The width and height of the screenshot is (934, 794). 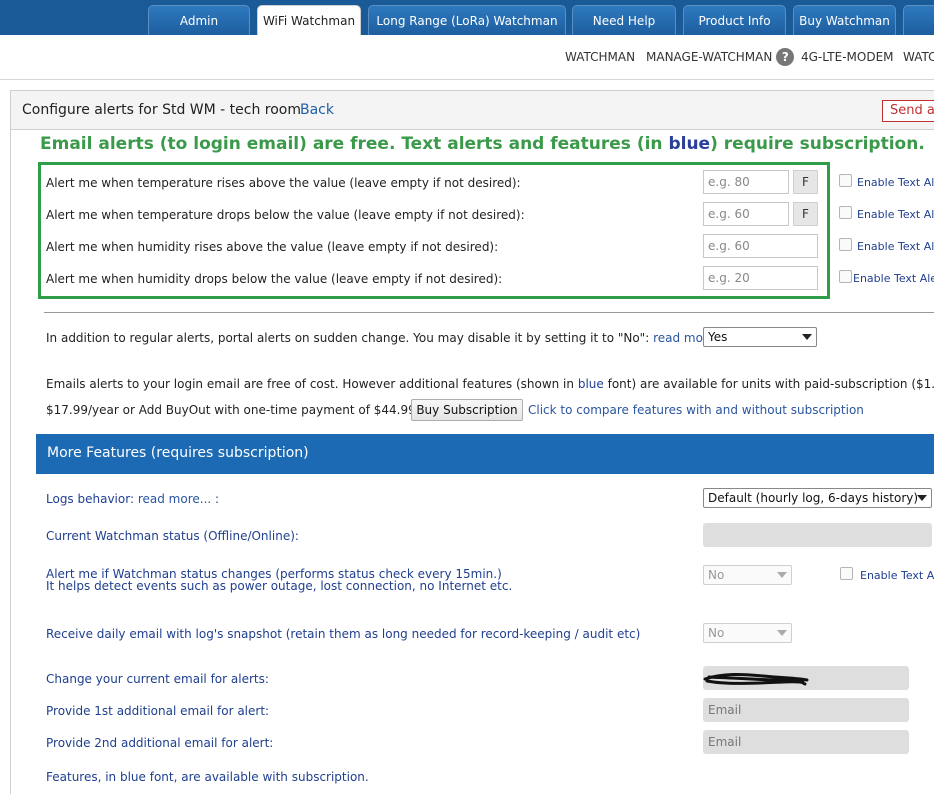 I want to click on nav-watc-label: WATC, so click(x=918, y=57).